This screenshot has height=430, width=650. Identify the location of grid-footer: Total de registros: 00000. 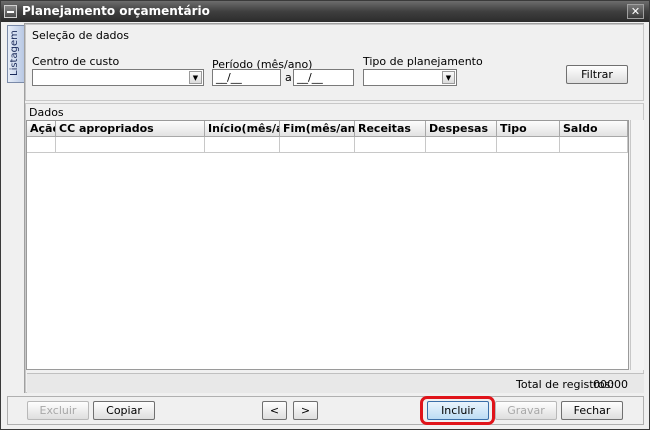
(335, 383).